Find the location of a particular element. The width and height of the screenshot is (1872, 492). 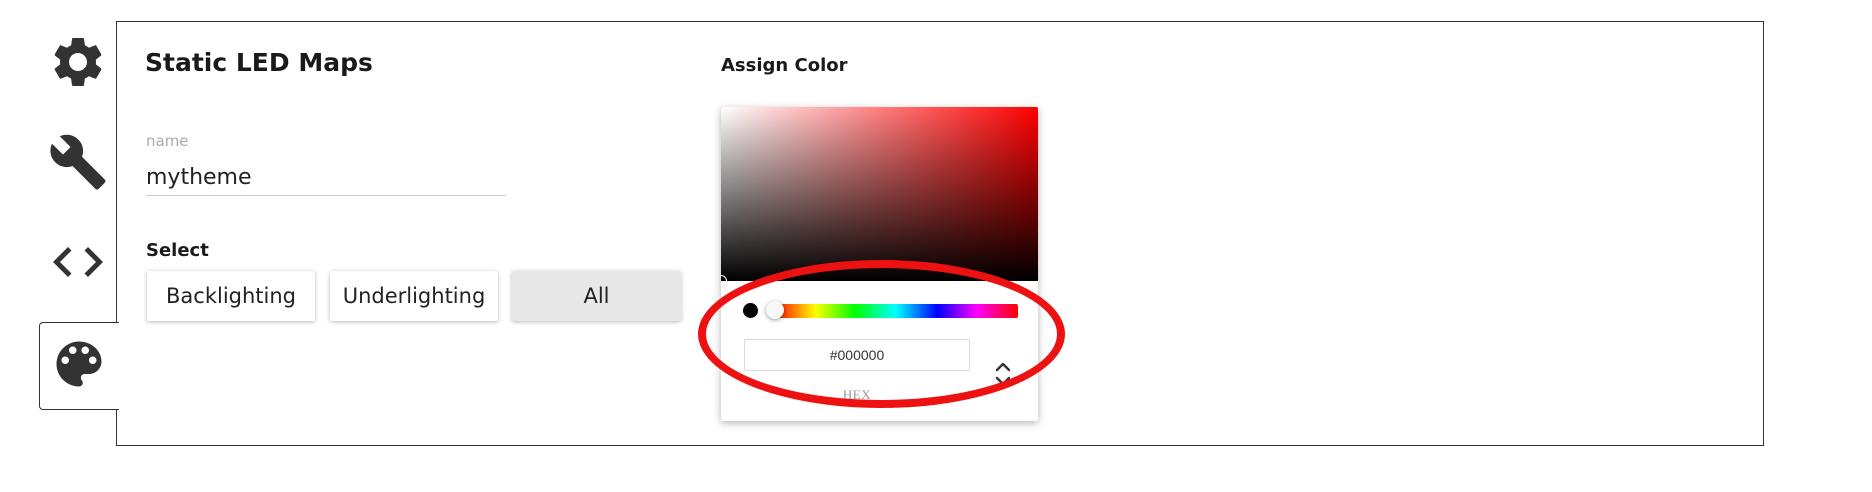

sidebar-item-tools is located at coordinates (78, 162).